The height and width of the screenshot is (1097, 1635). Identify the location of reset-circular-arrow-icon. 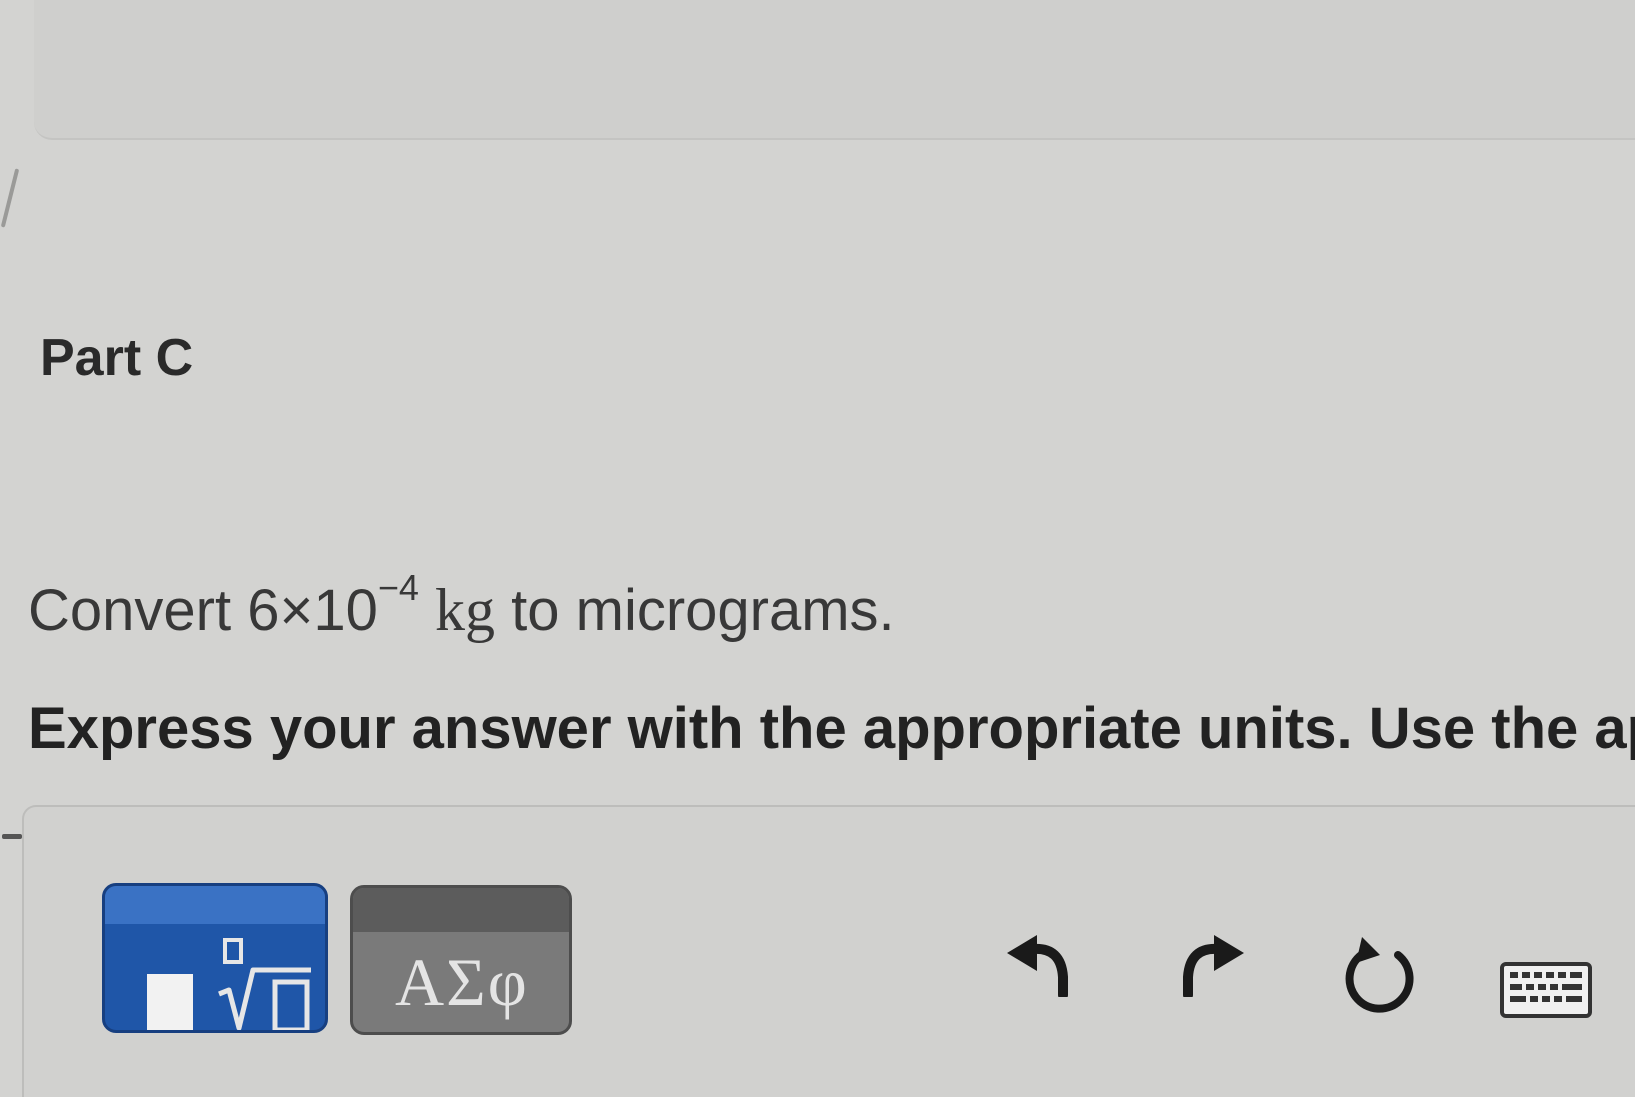
(1382, 977).